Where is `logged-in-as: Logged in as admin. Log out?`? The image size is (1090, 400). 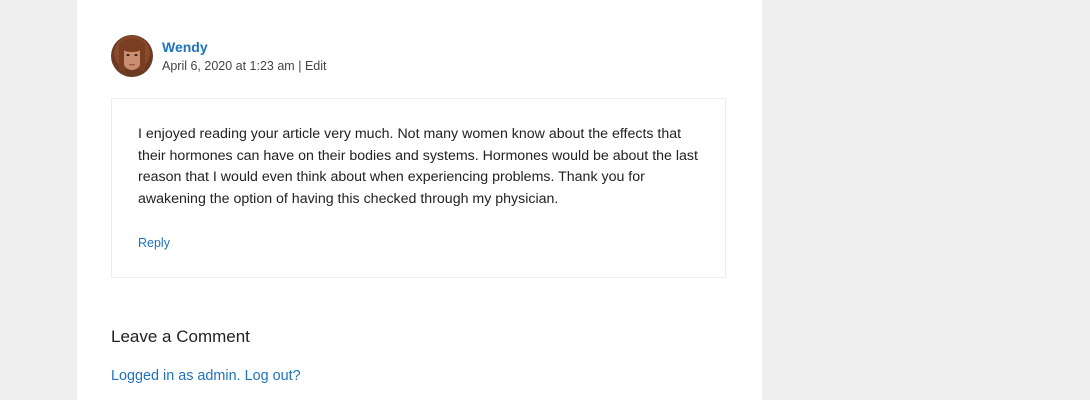 logged-in-as: Logged in as admin. Log out? is located at coordinates (206, 376).